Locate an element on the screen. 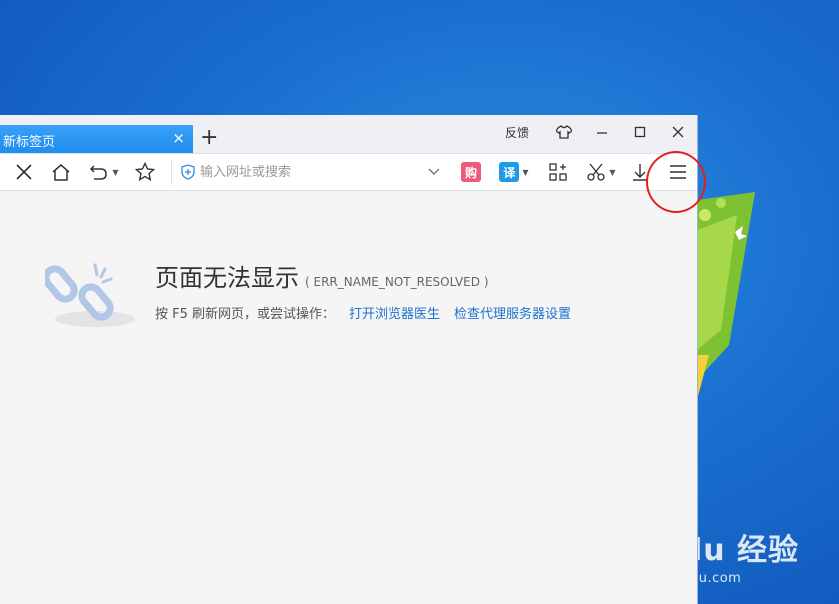 This screenshot has height=604, width=839. tab-close-icon: × is located at coordinates (178, 138).